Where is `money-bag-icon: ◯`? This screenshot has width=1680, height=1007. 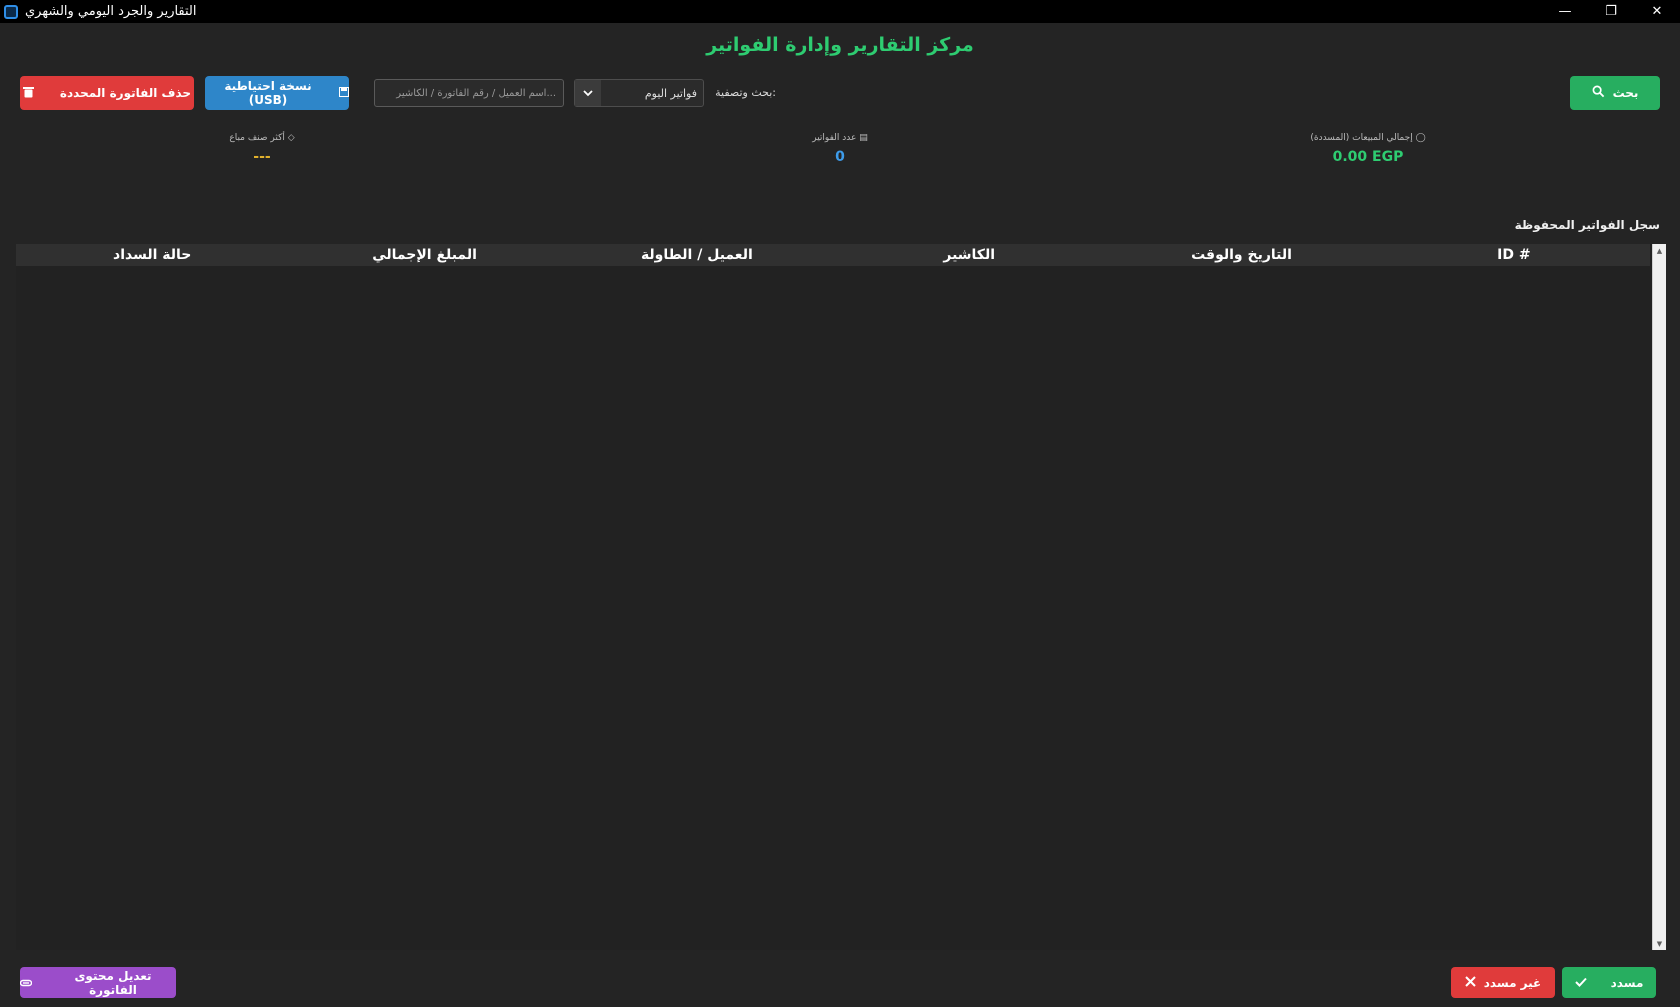
money-bag-icon: ◯ is located at coordinates (1420, 138).